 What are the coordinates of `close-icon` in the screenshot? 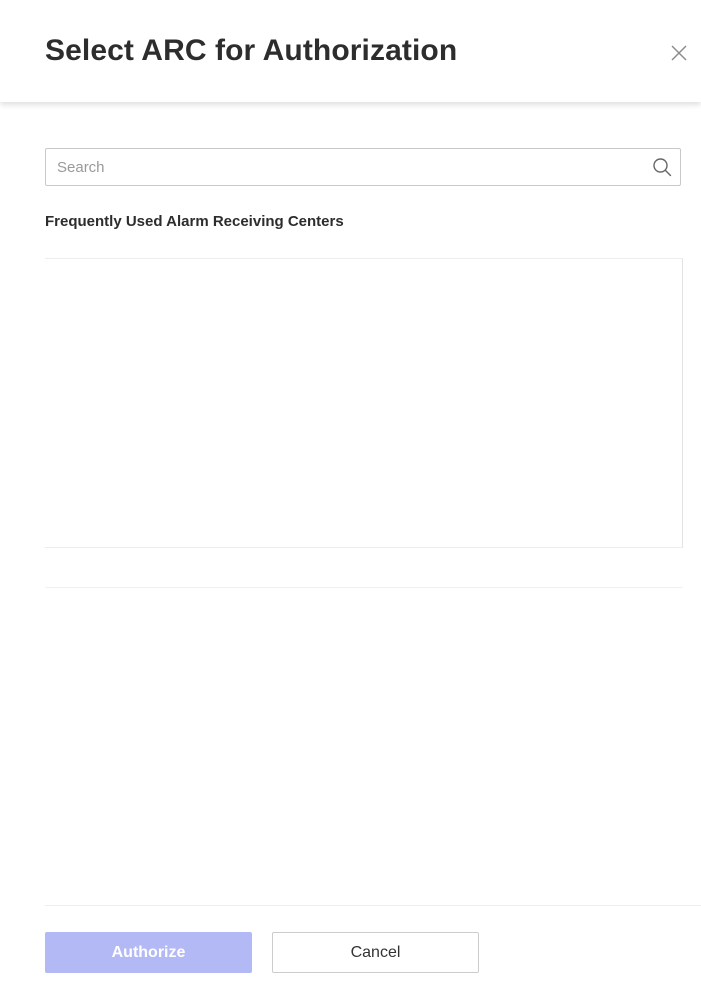 It's located at (679, 53).